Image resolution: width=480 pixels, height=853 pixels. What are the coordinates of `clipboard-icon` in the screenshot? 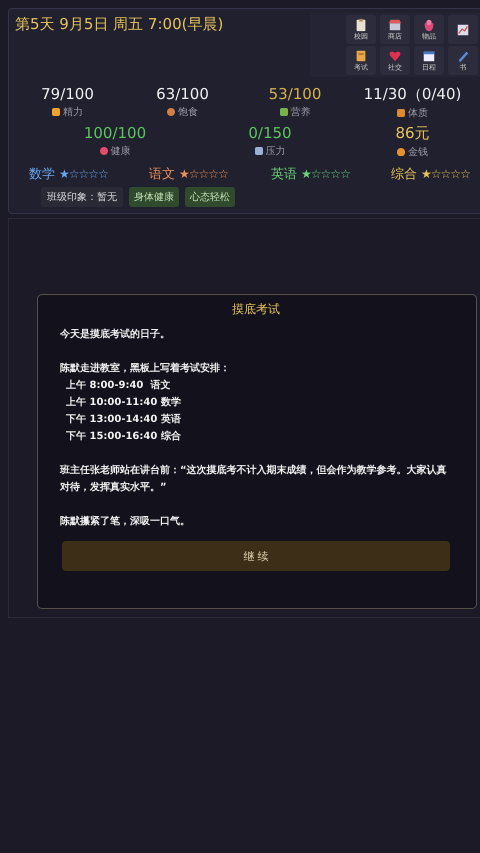 It's located at (361, 25).